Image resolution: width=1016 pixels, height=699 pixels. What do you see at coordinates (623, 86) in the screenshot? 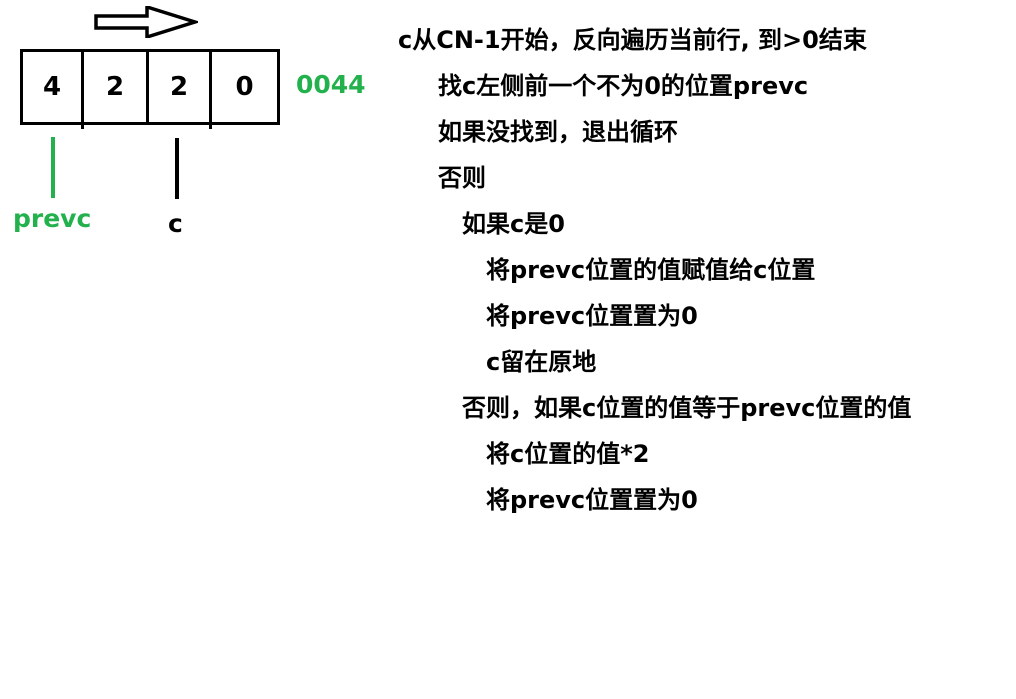
I see `algorithm-line: 找c左侧前一个不为0的位置prevc` at bounding box center [623, 86].